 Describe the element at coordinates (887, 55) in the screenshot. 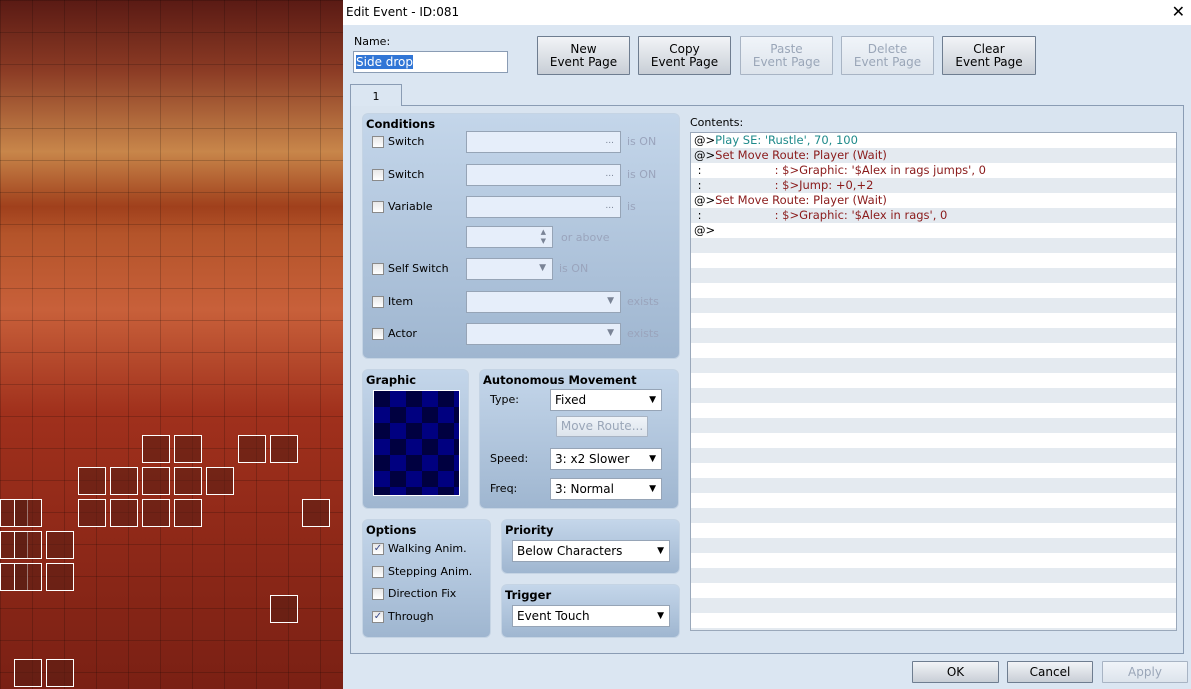

I see `delete-event-page-button: Delete Event Page` at that location.